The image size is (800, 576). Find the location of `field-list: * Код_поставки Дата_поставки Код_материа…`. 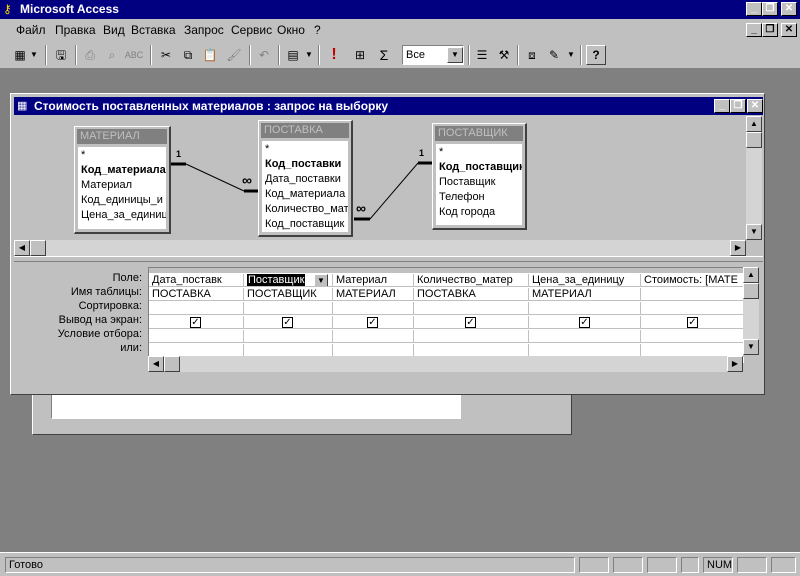

field-list: * Код_поставки Дата_поставки Код_материа… is located at coordinates (305, 186).